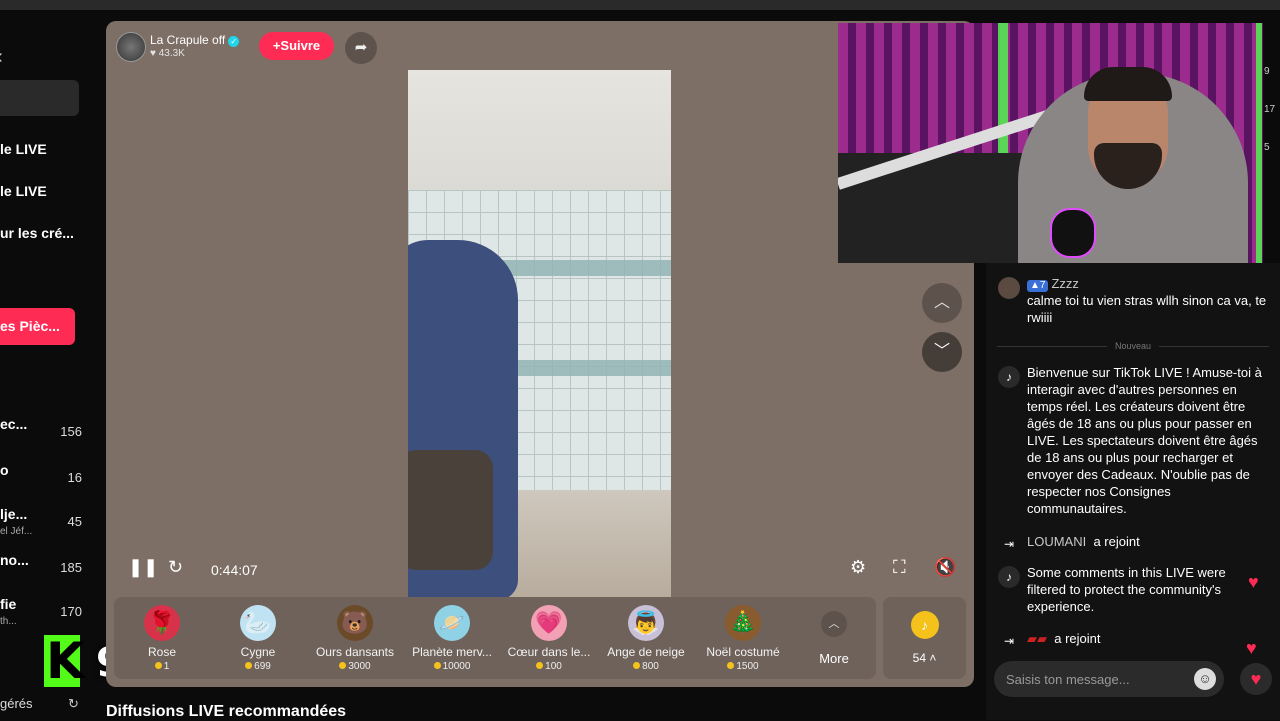  Describe the element at coordinates (1096, 679) in the screenshot. I see `chat-input` at that location.